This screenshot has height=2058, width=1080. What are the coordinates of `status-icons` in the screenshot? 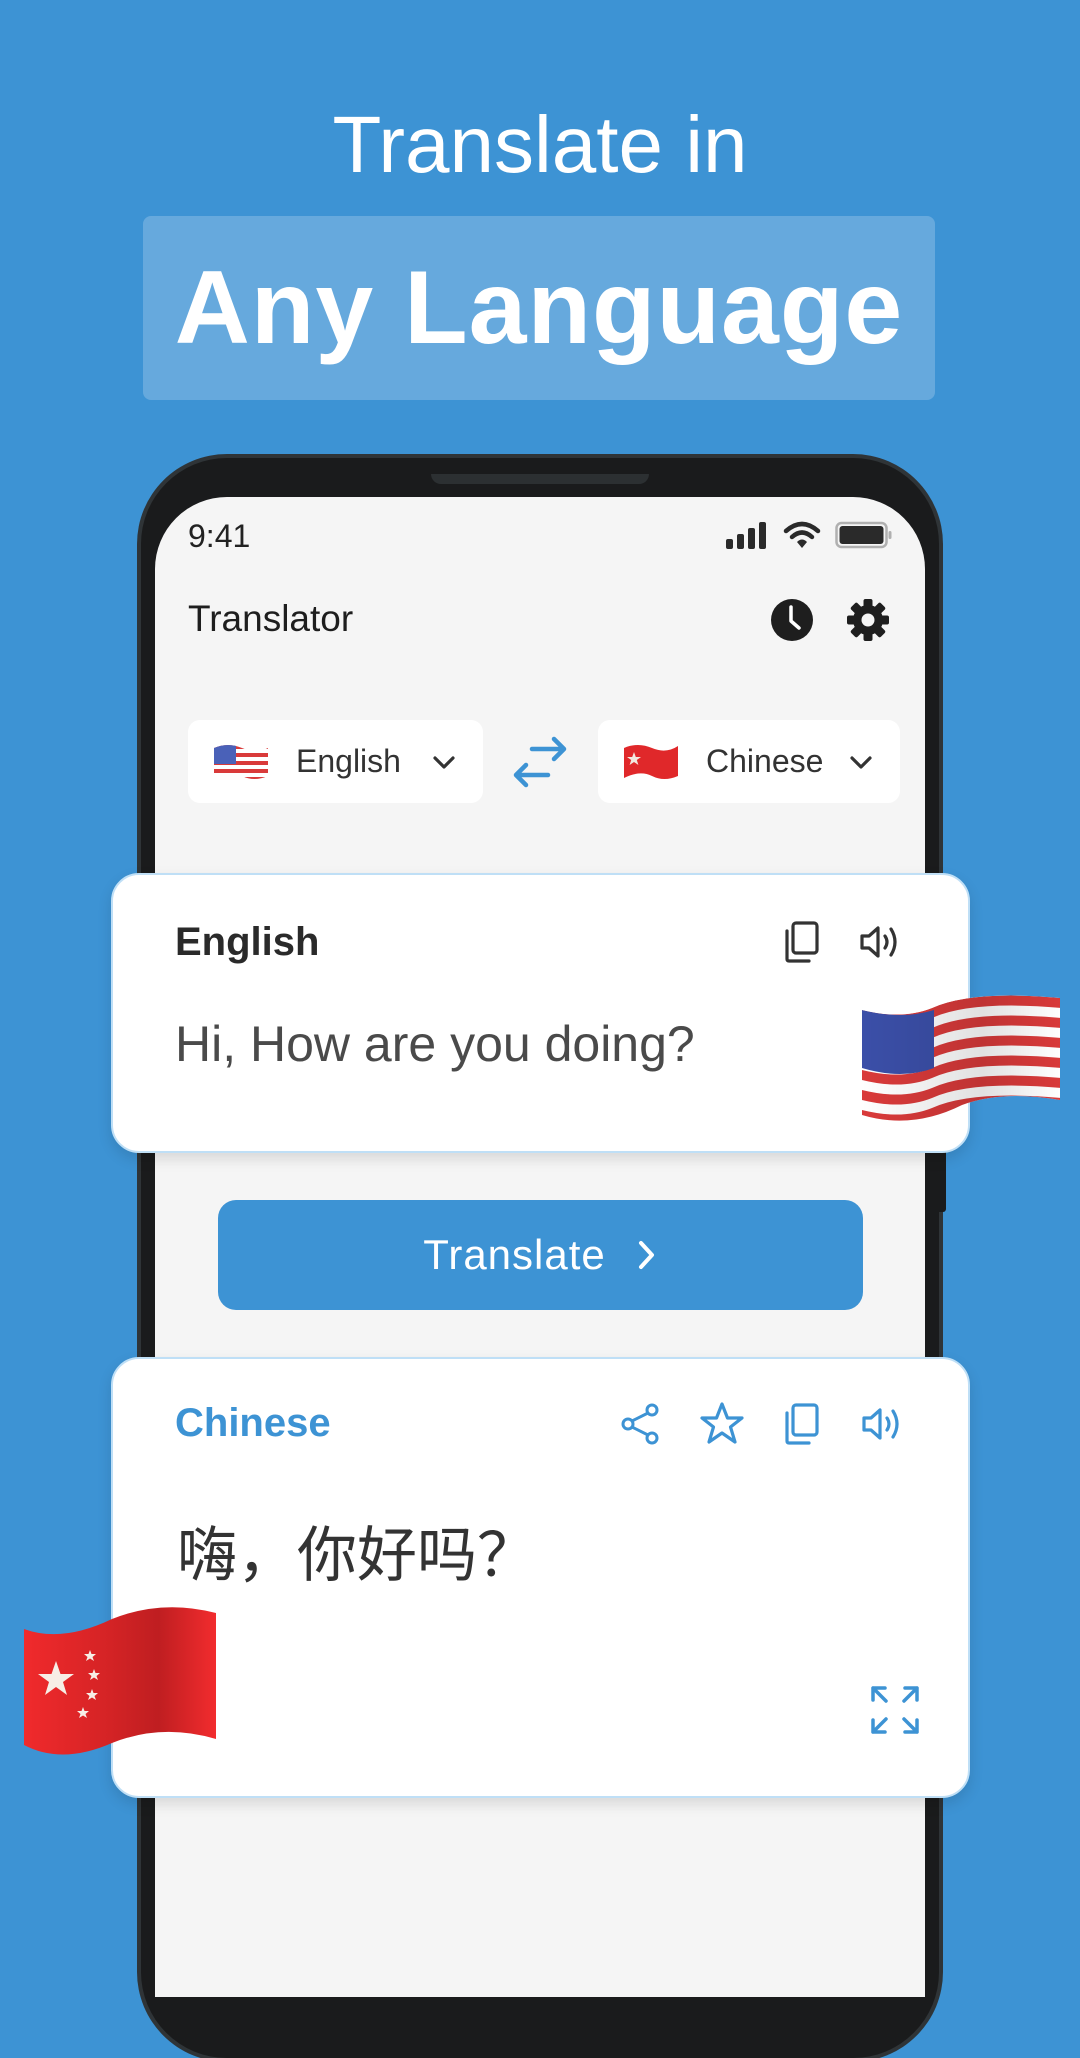 It's located at (809, 535).